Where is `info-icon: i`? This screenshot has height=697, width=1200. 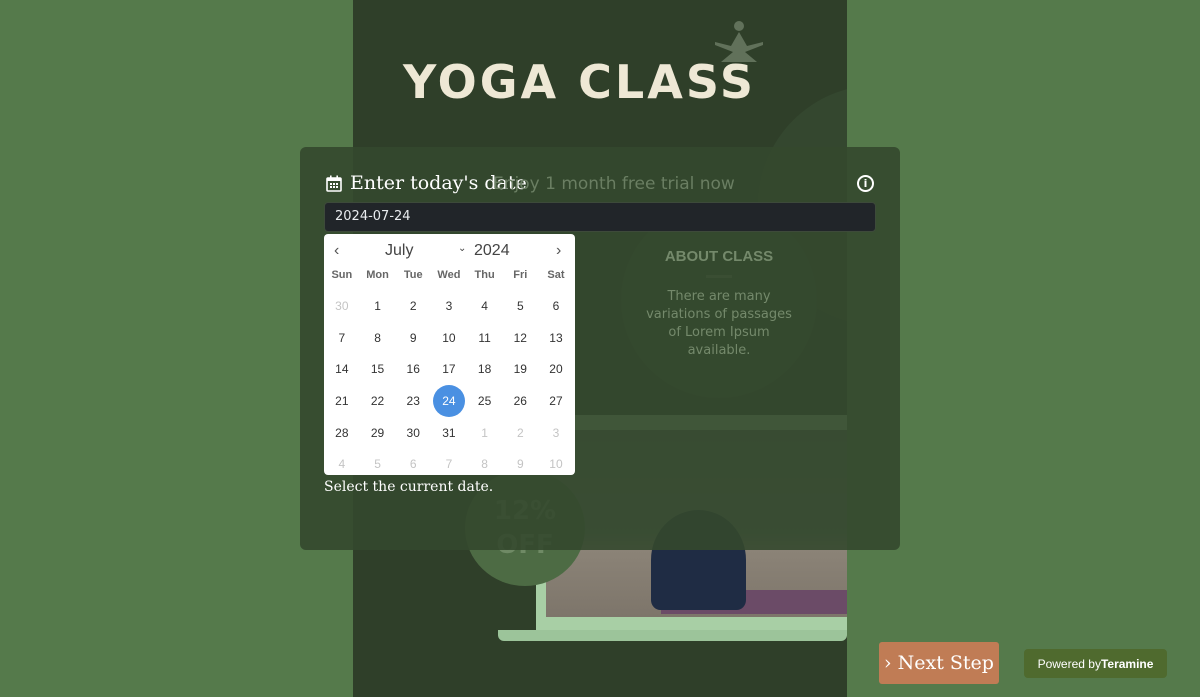
info-icon: i is located at coordinates (865, 183).